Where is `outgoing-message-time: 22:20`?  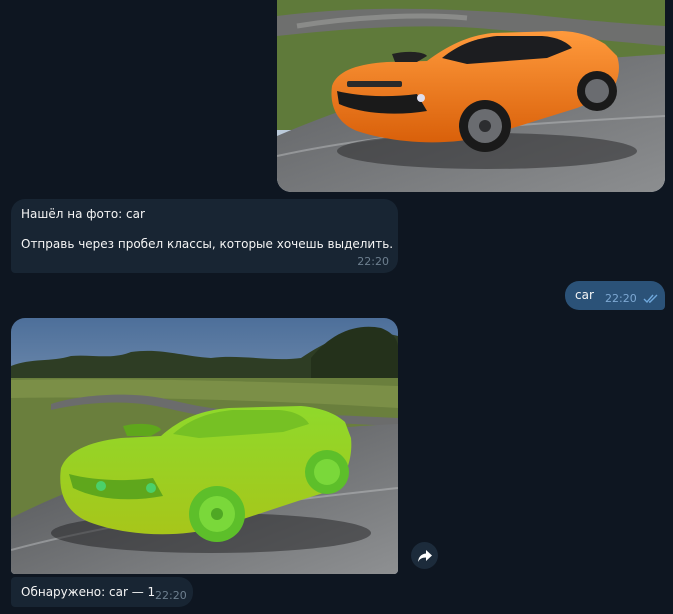 outgoing-message-time: 22:20 is located at coordinates (621, 298).